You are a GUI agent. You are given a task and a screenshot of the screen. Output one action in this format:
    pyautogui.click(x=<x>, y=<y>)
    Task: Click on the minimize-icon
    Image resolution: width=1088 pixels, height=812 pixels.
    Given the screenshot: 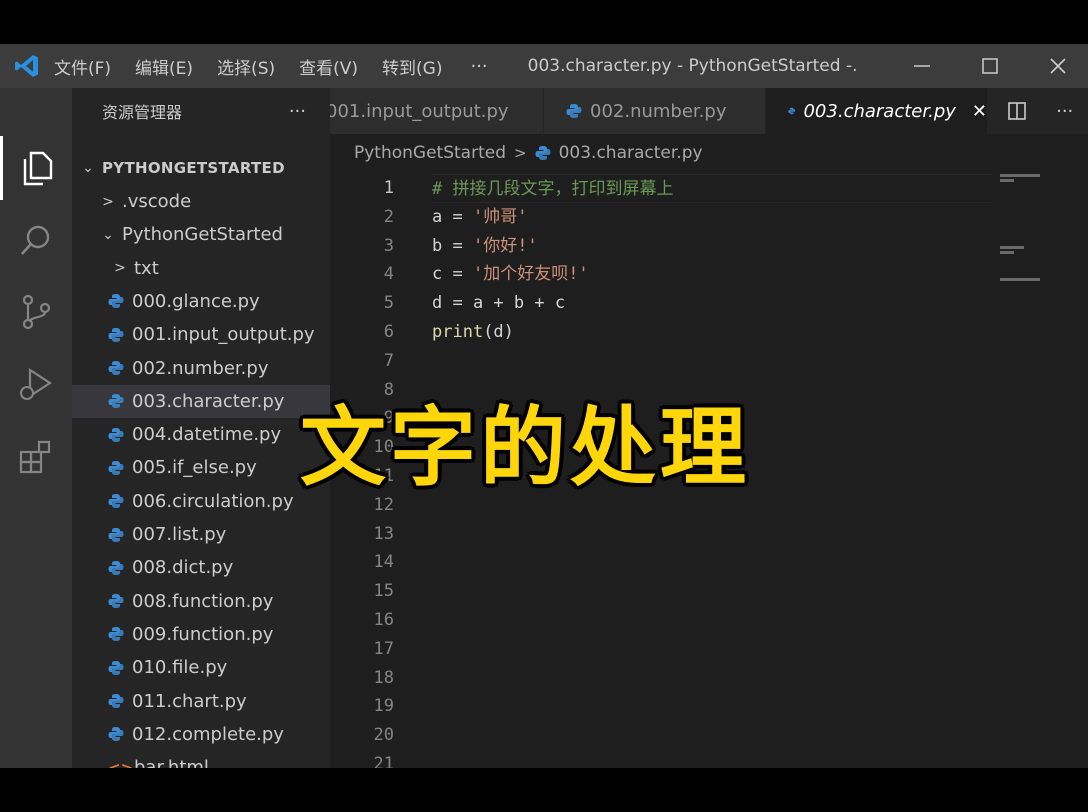 What is the action you would take?
    pyautogui.click(x=922, y=66)
    